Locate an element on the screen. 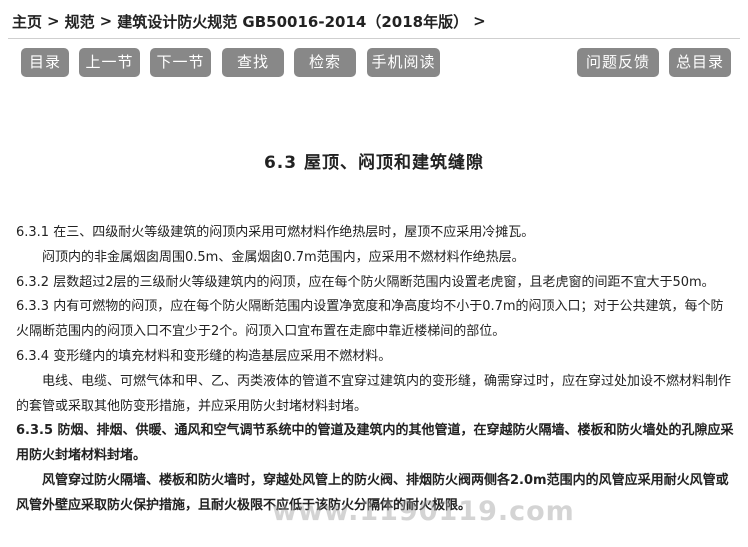 The width and height of the screenshot is (748, 547). section-title: 6.3 屋顶、闷顶和建筑缝隙 is located at coordinates (374, 163).